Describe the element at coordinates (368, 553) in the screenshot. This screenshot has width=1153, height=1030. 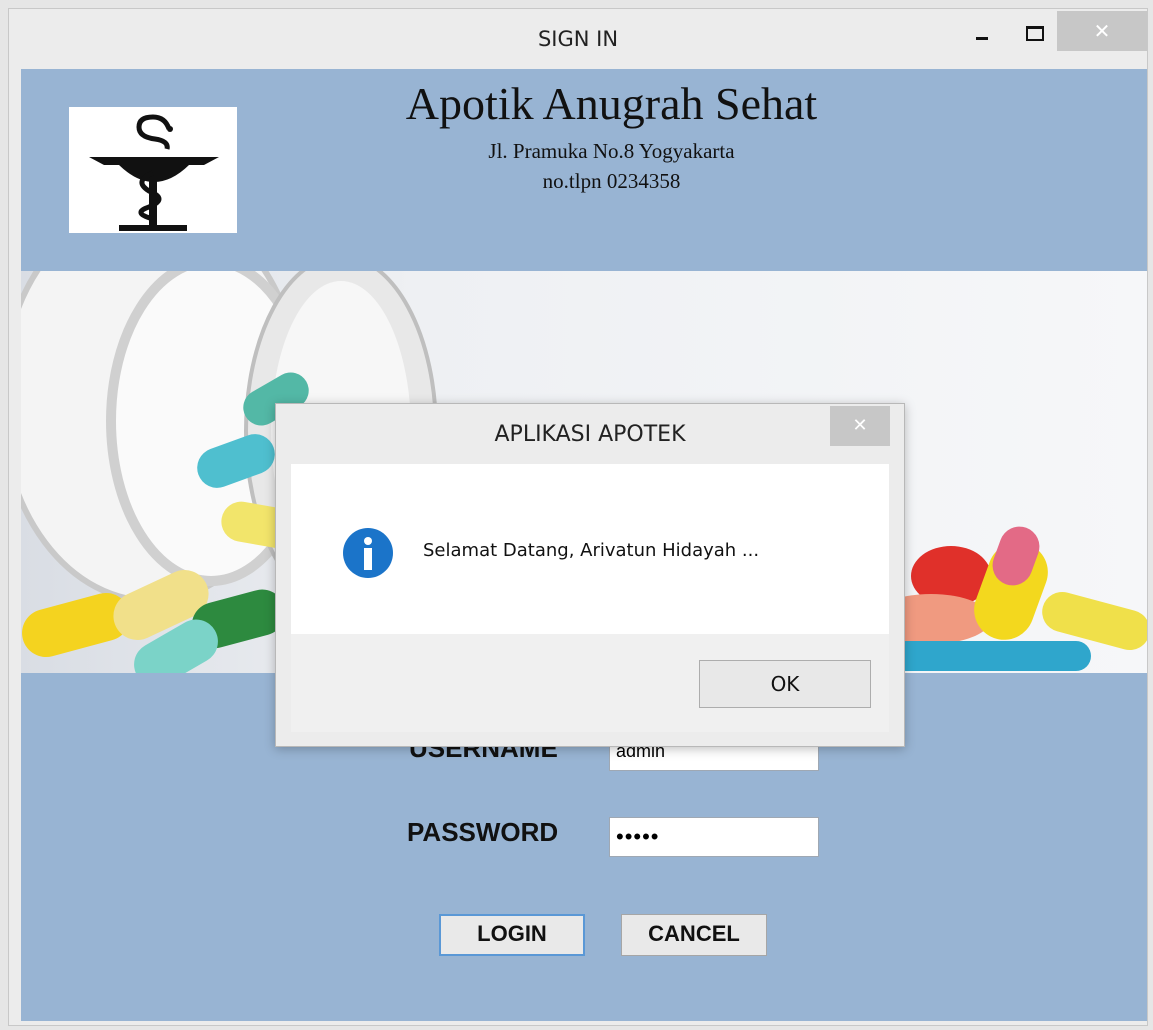
I see `info-icon` at that location.